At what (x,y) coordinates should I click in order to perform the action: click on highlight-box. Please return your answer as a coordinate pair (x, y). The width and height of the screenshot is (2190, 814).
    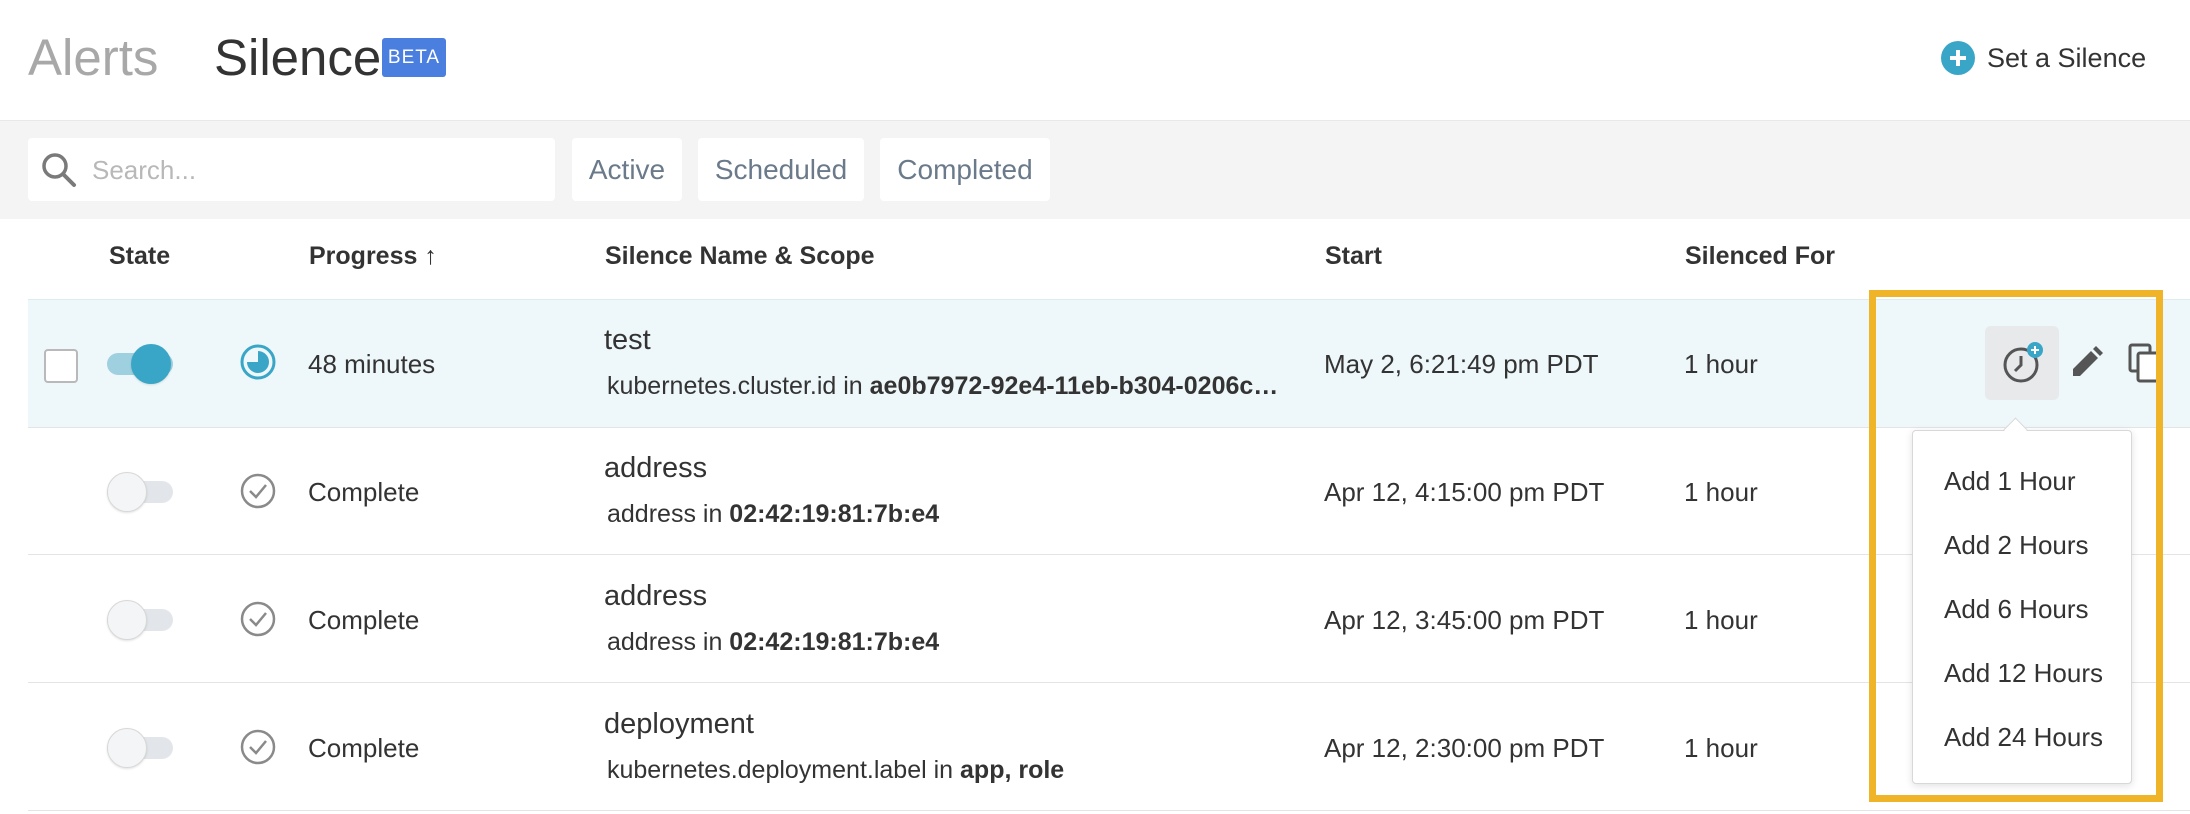
    Looking at the image, I should click on (2016, 546).